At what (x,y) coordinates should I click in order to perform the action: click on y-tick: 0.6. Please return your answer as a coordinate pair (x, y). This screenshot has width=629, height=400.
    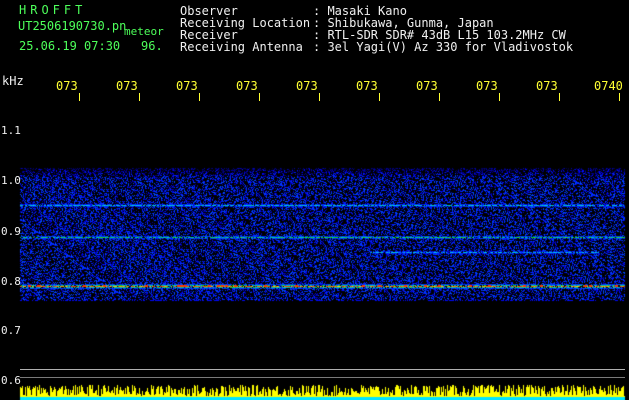
    Looking at the image, I should click on (11, 380).